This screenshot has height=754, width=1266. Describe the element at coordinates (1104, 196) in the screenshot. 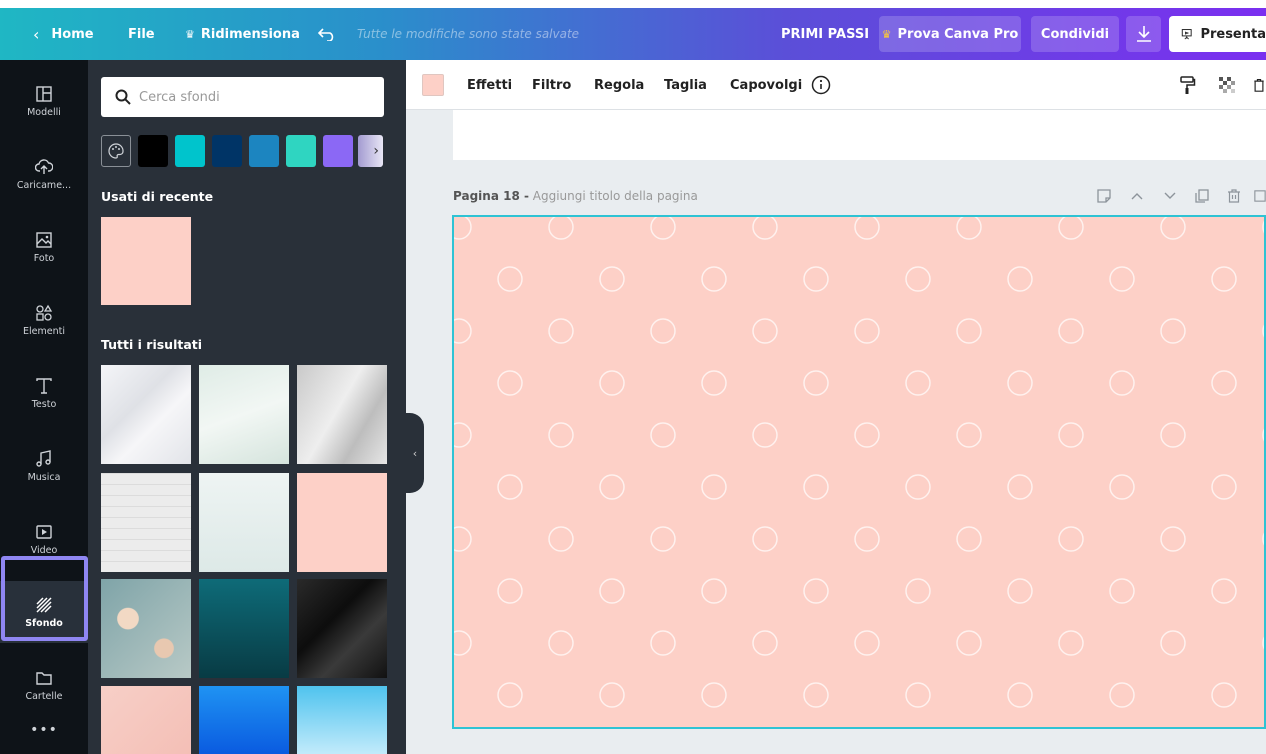

I see `add-note-button` at that location.